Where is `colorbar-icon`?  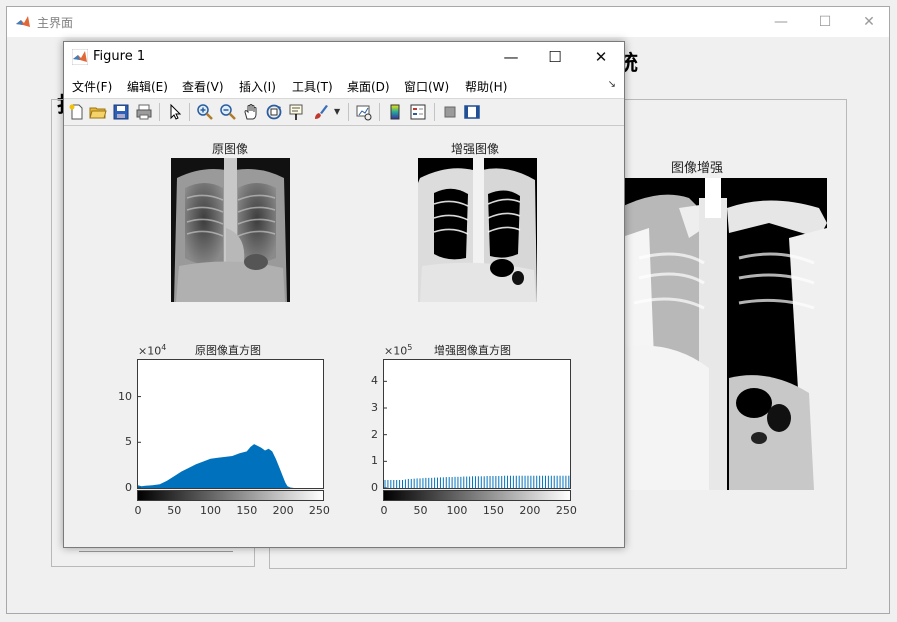
colorbar-icon is located at coordinates (395, 112).